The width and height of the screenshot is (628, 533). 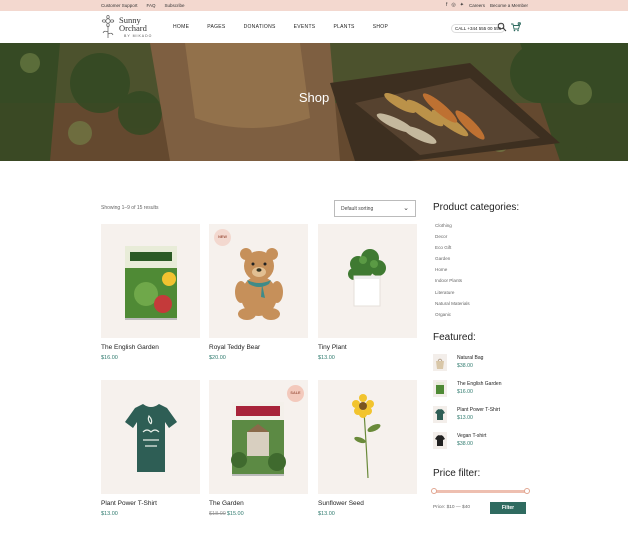 What do you see at coordinates (483, 417) in the screenshot?
I see `featured-item: Plant Power T-Shirt $13.00` at bounding box center [483, 417].